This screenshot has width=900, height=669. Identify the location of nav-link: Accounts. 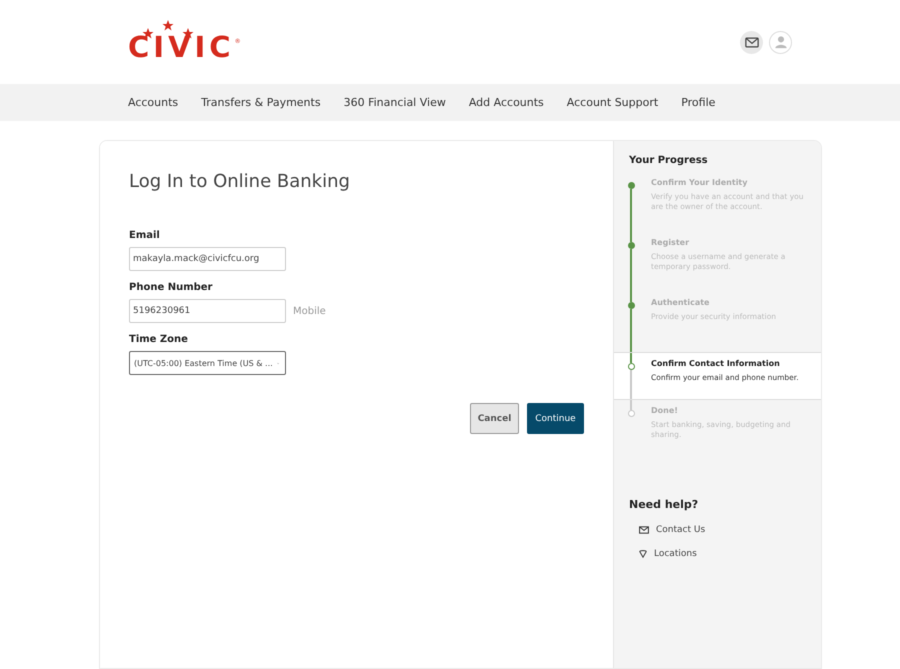
(153, 102).